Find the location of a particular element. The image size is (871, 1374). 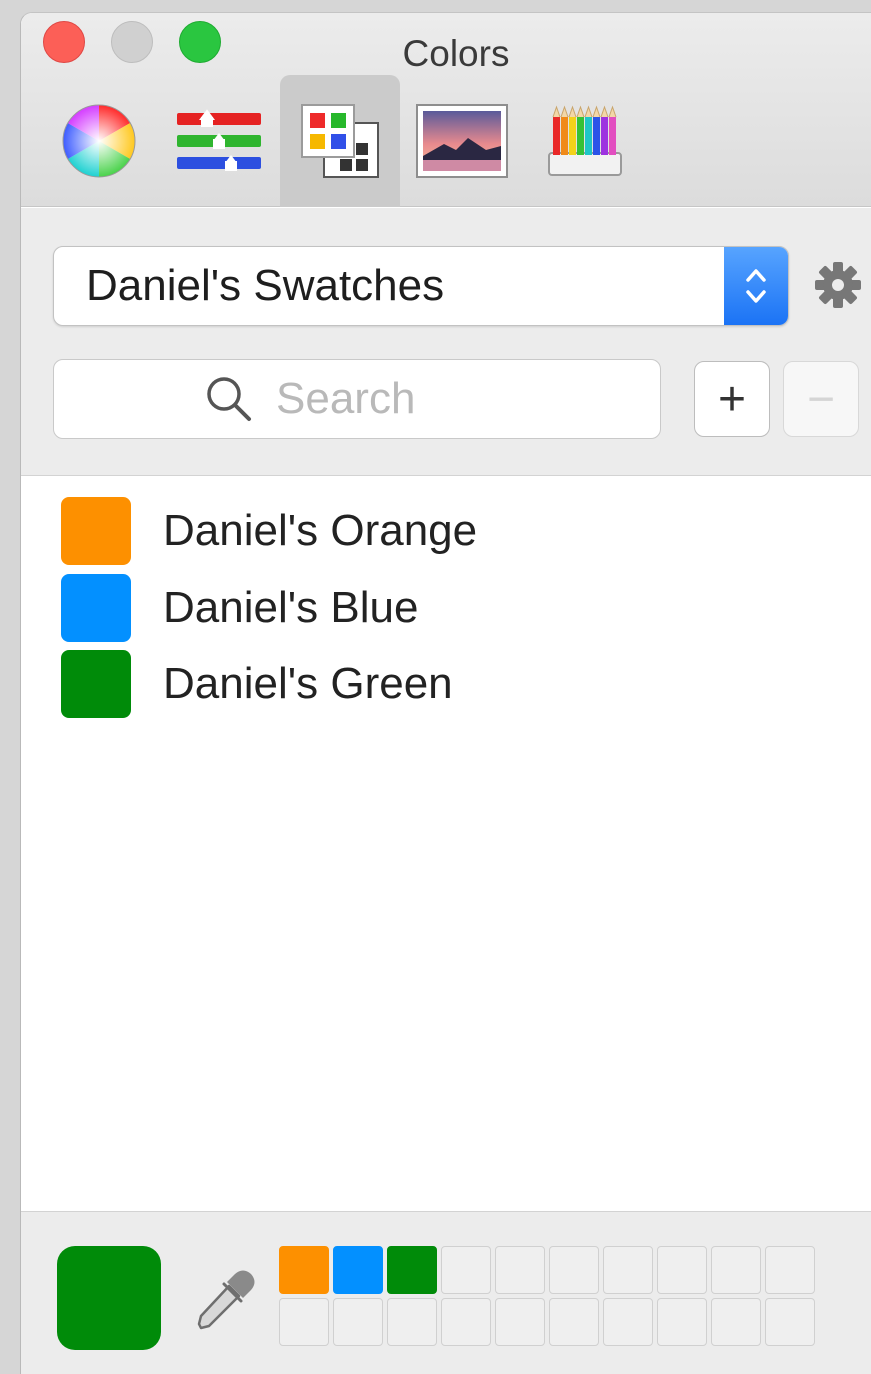

popup-stepper is located at coordinates (756, 286).